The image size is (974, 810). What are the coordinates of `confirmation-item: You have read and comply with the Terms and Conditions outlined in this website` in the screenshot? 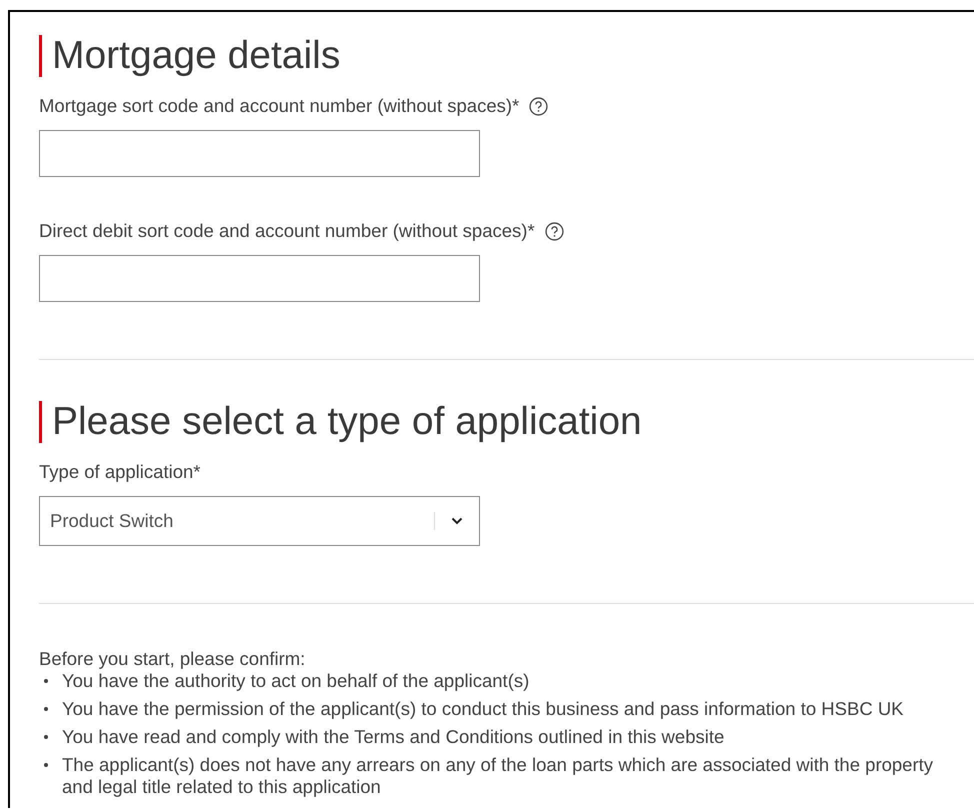 It's located at (393, 737).